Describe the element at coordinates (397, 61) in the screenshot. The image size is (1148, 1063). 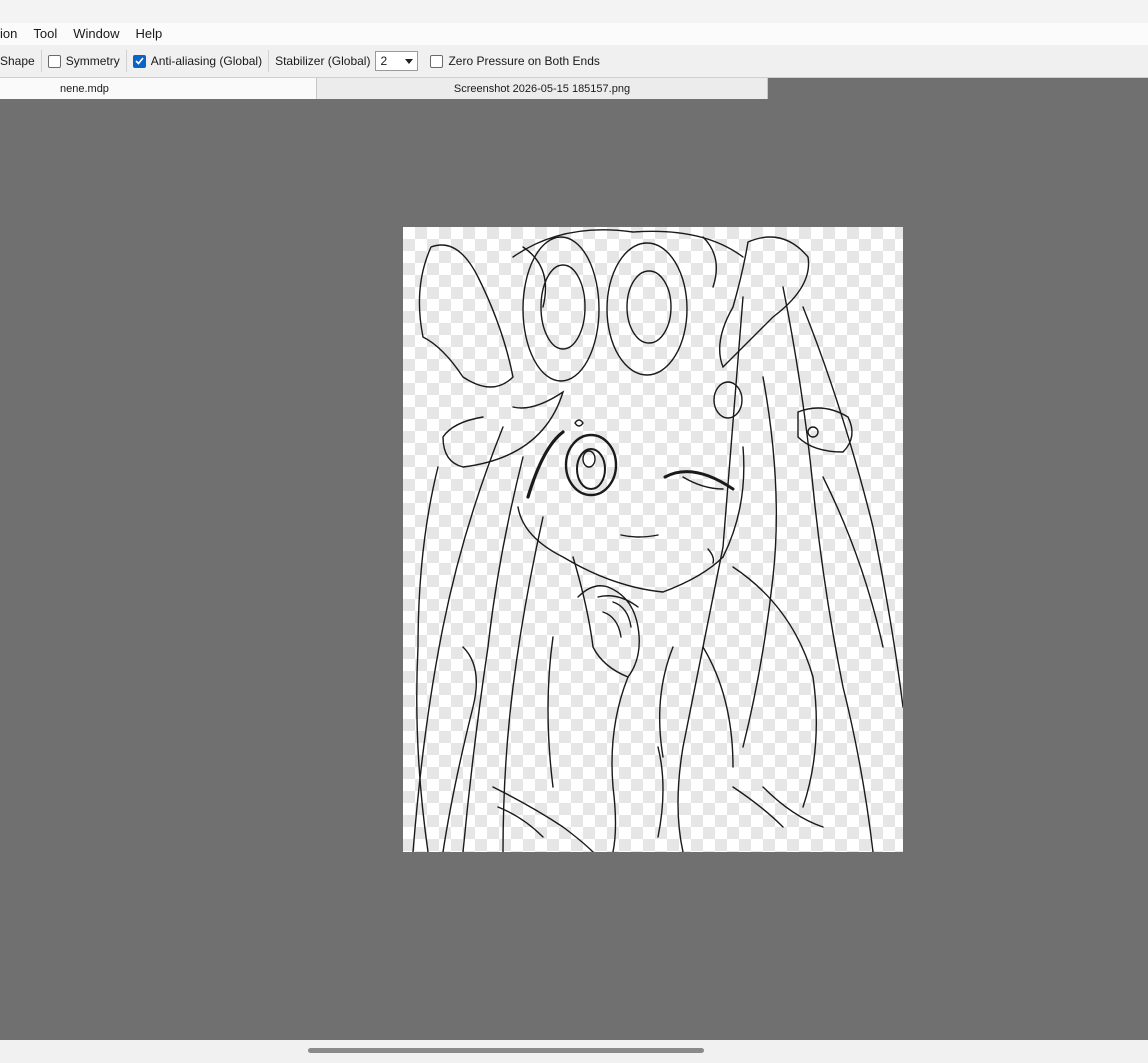
I see `stabilizer-select: 2` at that location.